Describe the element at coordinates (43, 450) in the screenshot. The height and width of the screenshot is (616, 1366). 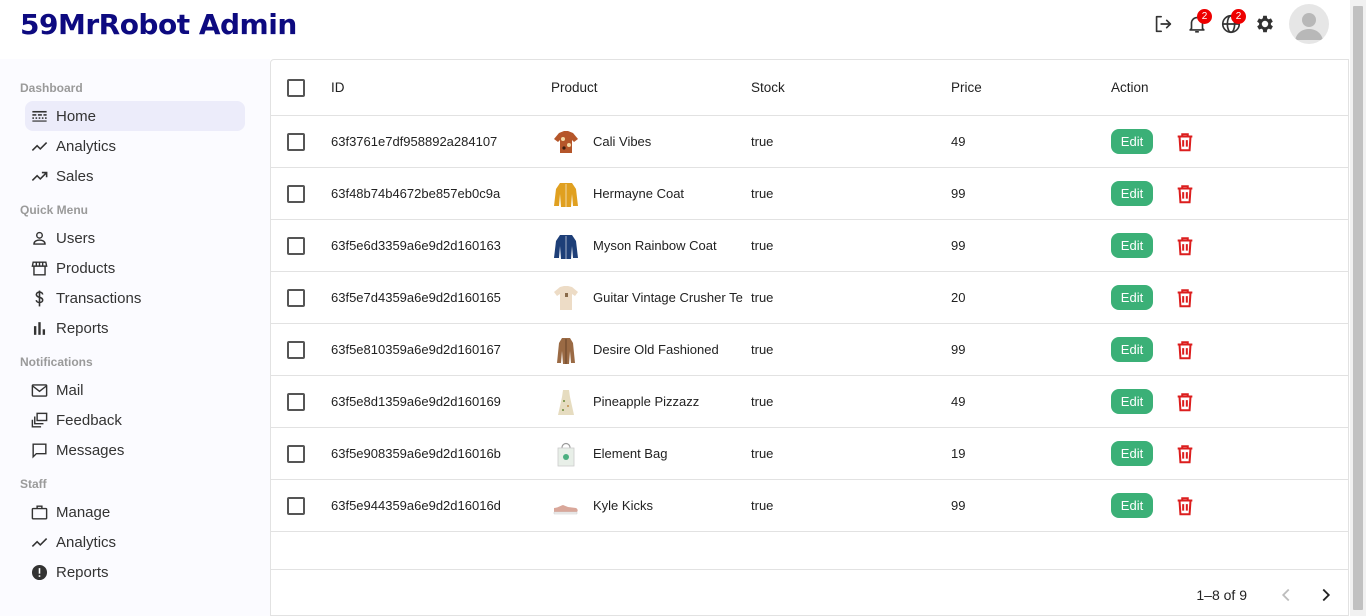
I see `chat-bubble-outline-icon` at that location.